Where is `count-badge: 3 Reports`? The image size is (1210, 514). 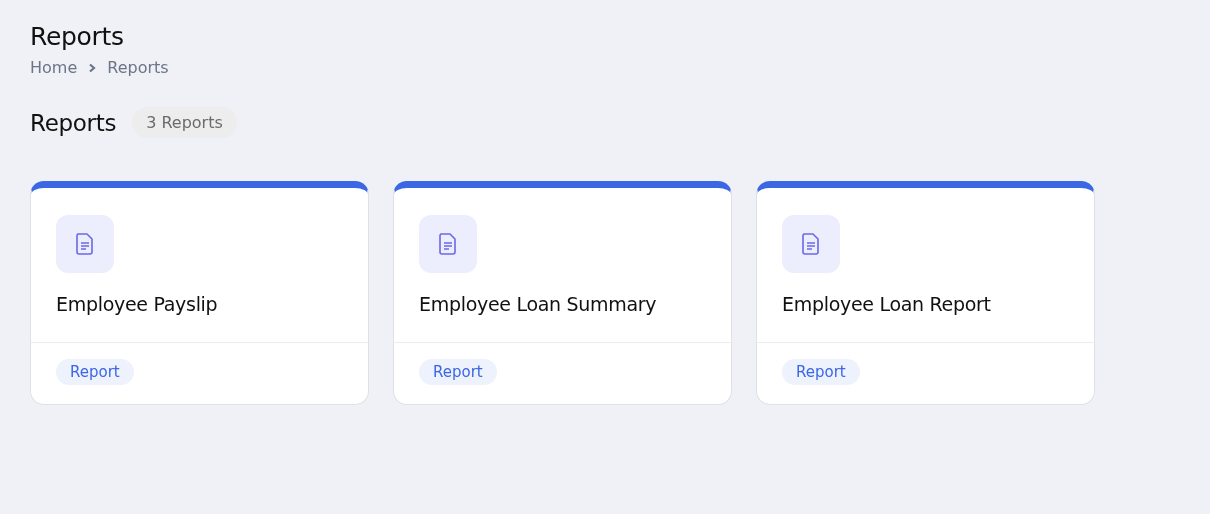
count-badge: 3 Reports is located at coordinates (184, 122).